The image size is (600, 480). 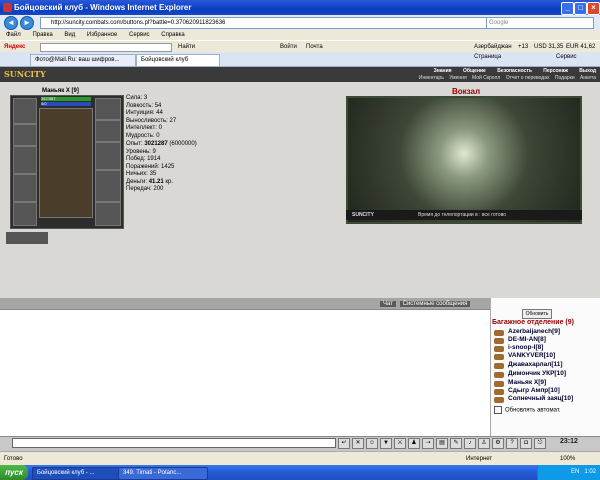 What do you see at coordinates (470, 443) in the screenshot?
I see `music-icon: ♪` at bounding box center [470, 443].